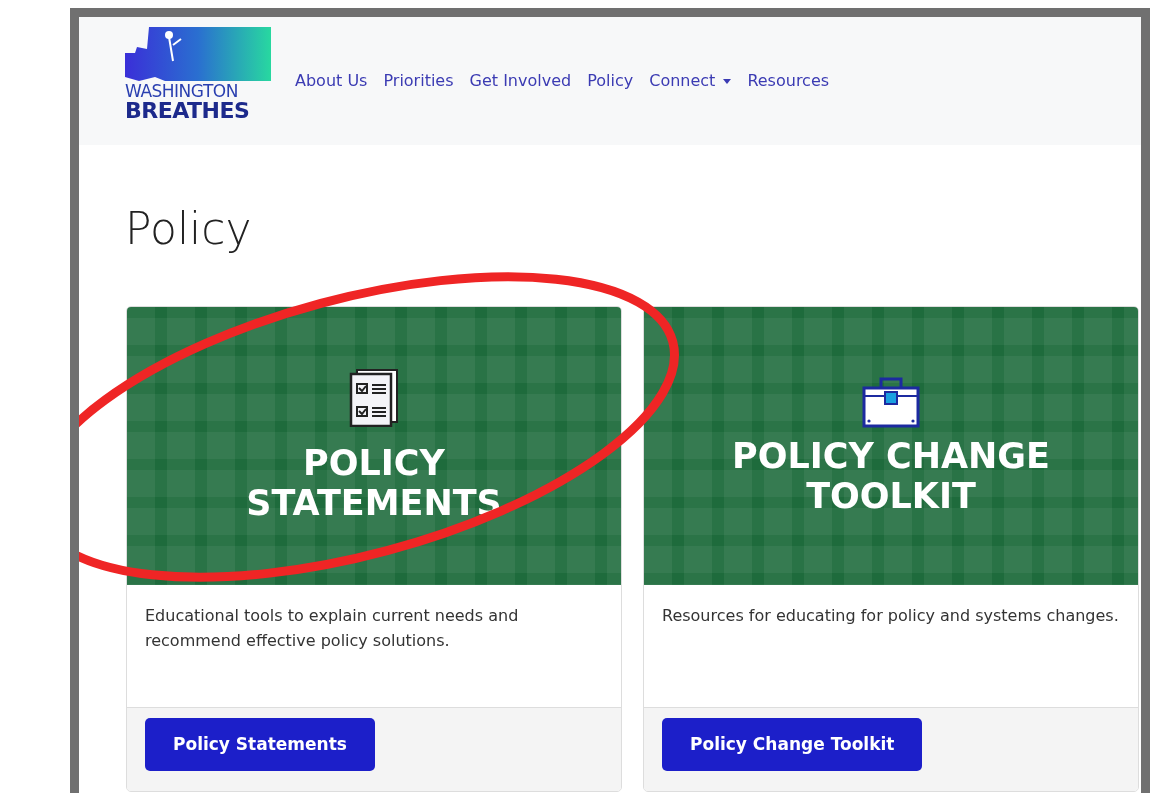  What do you see at coordinates (690, 81) in the screenshot?
I see `nav-dropdown: Connect` at bounding box center [690, 81].